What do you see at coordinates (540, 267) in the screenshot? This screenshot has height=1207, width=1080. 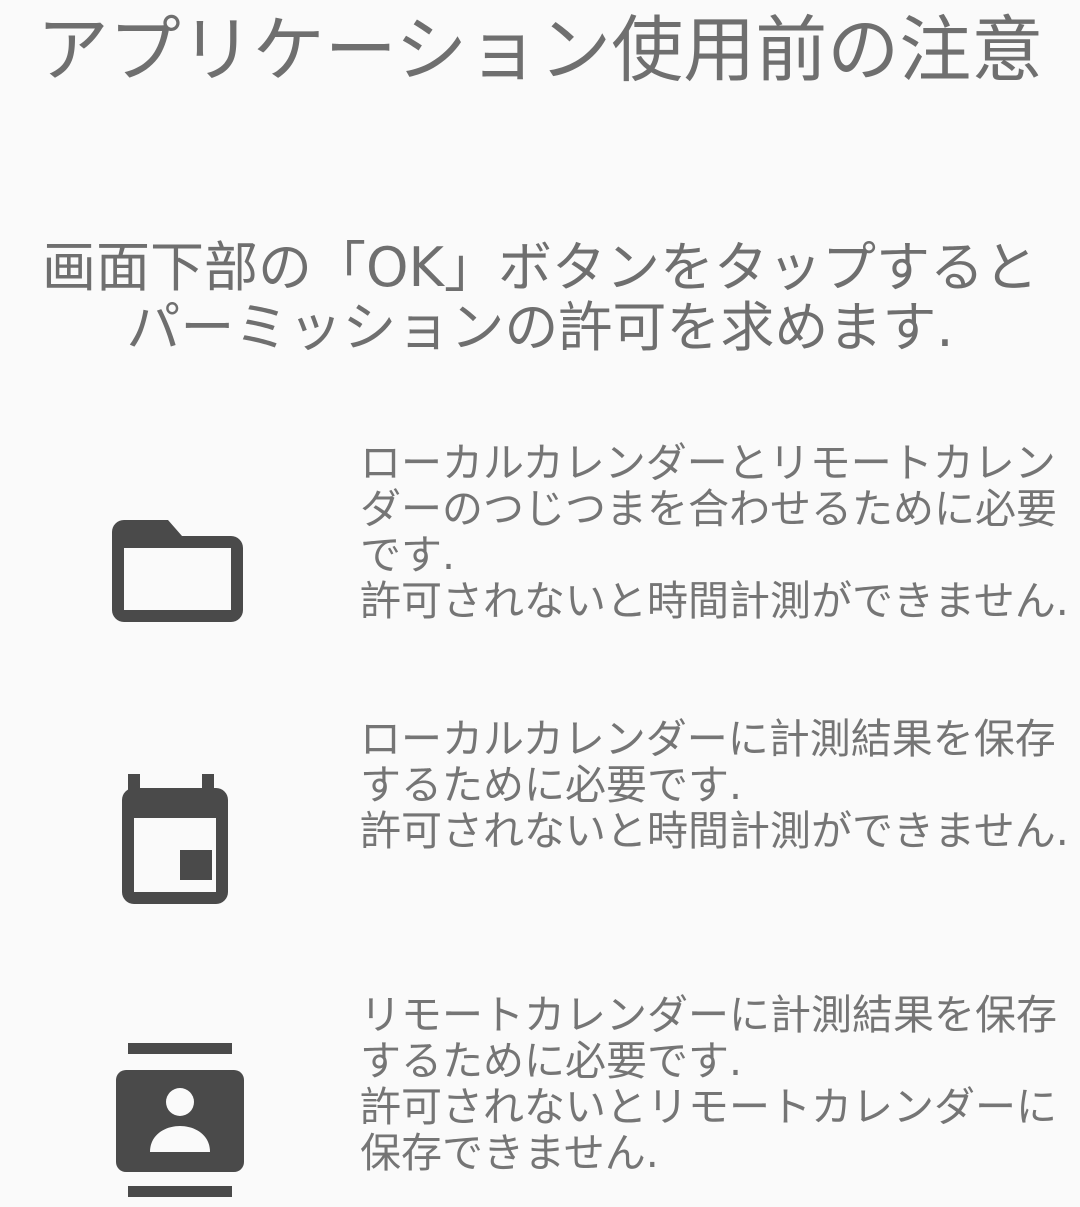 I see `intro-line-1: 画面下部の「OK」ボタンをタップすると` at bounding box center [540, 267].